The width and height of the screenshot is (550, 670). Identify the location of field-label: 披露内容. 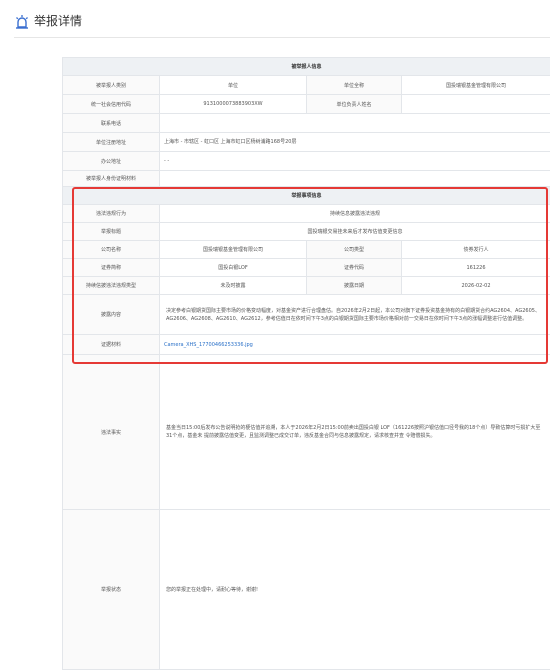
(111, 315).